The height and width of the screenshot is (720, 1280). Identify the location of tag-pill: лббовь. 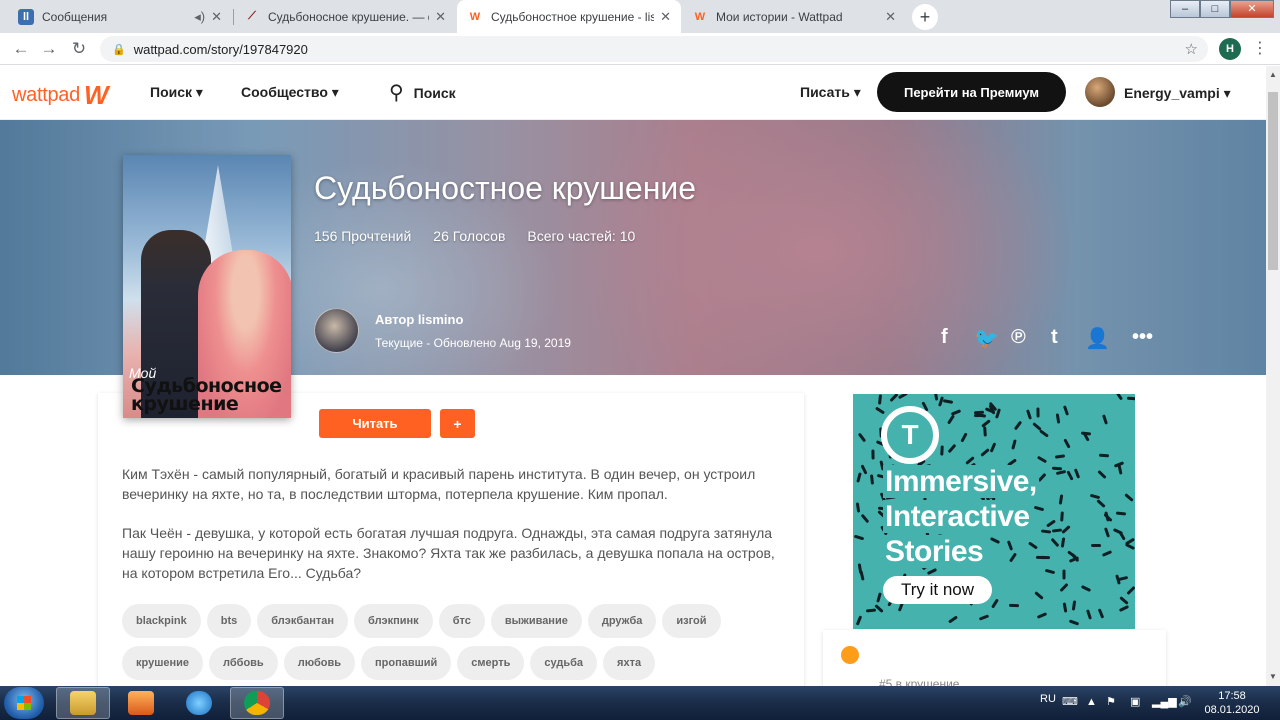
(243, 663).